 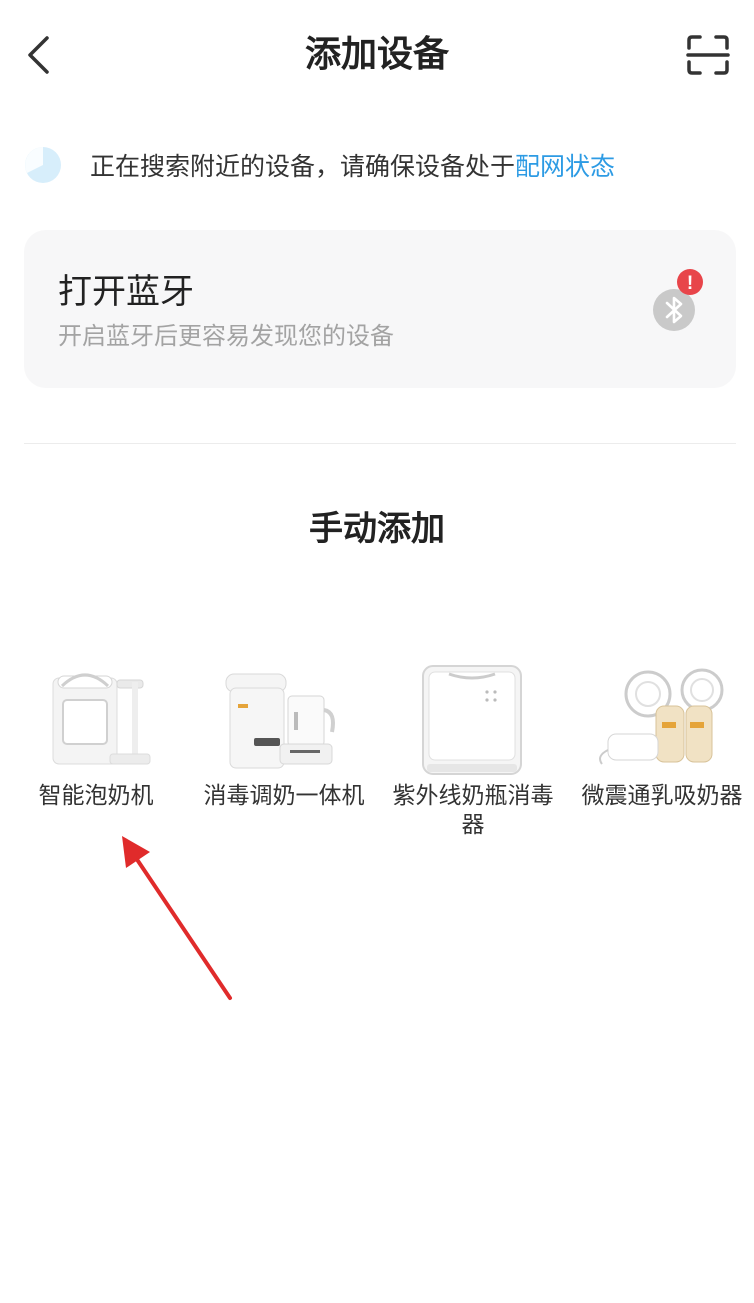 I want to click on device-label: 紫外线奶瓶消毒器, so click(x=473, y=810).